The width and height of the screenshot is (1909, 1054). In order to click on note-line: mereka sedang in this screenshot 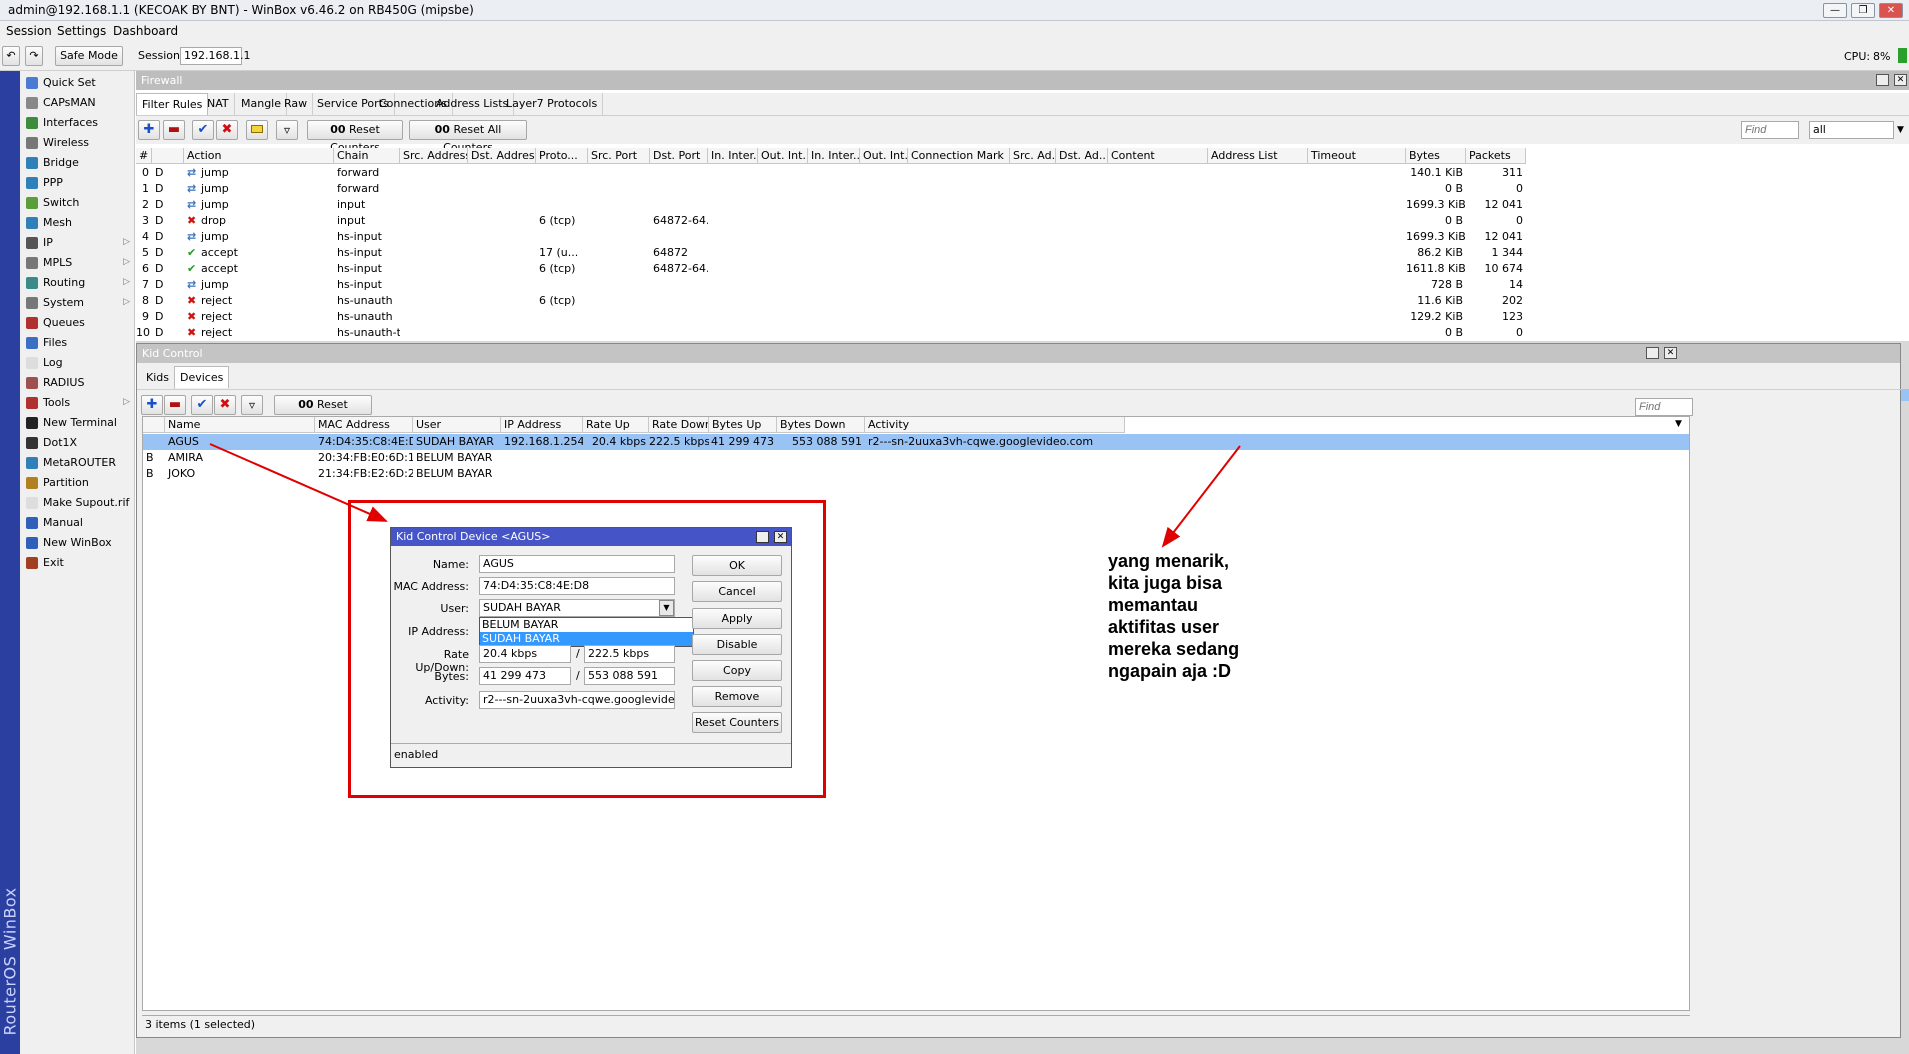, I will do `click(1174, 649)`.